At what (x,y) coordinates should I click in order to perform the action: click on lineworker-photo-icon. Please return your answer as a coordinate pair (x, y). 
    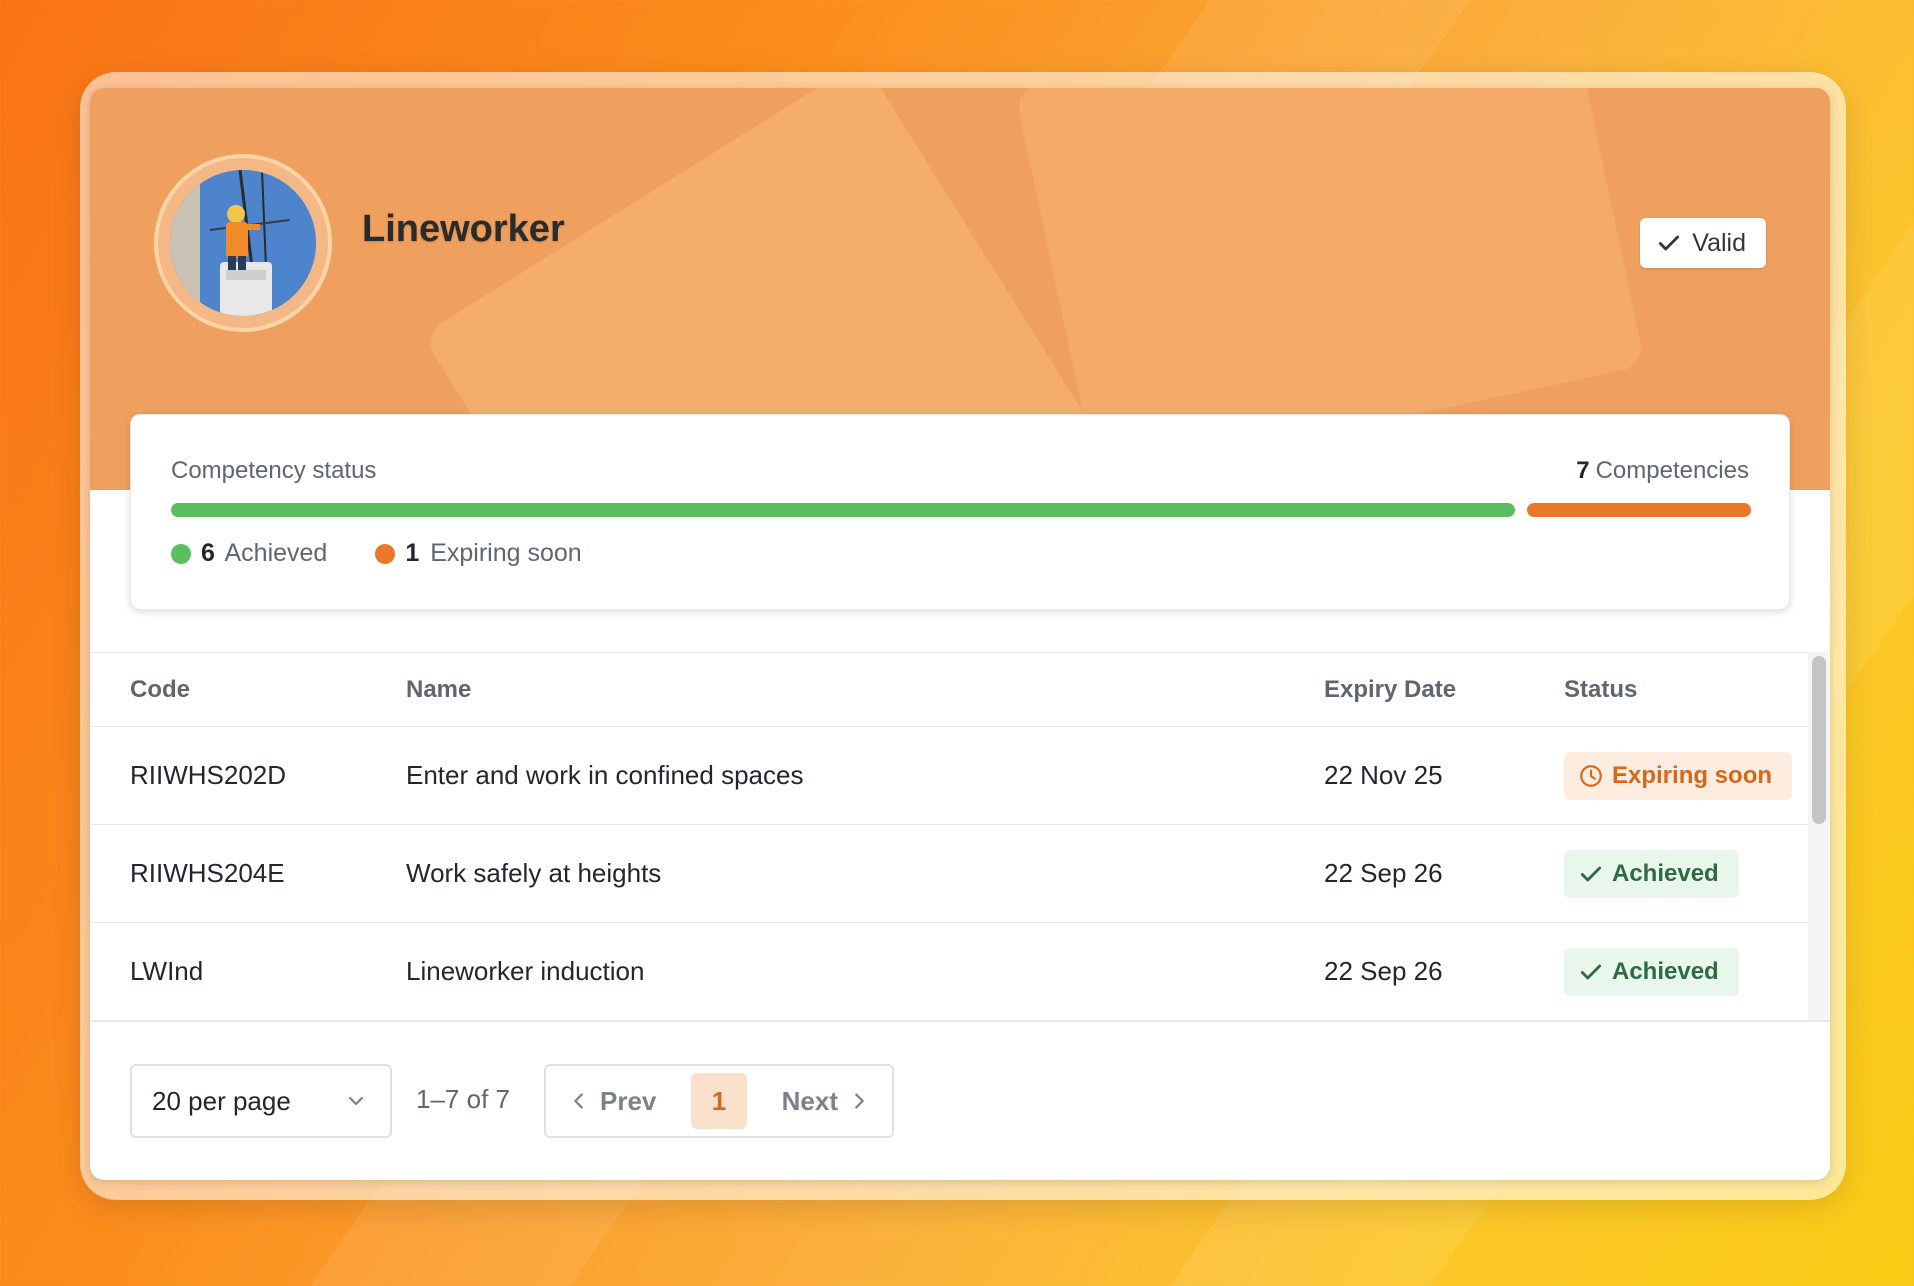
    Looking at the image, I should click on (243, 243).